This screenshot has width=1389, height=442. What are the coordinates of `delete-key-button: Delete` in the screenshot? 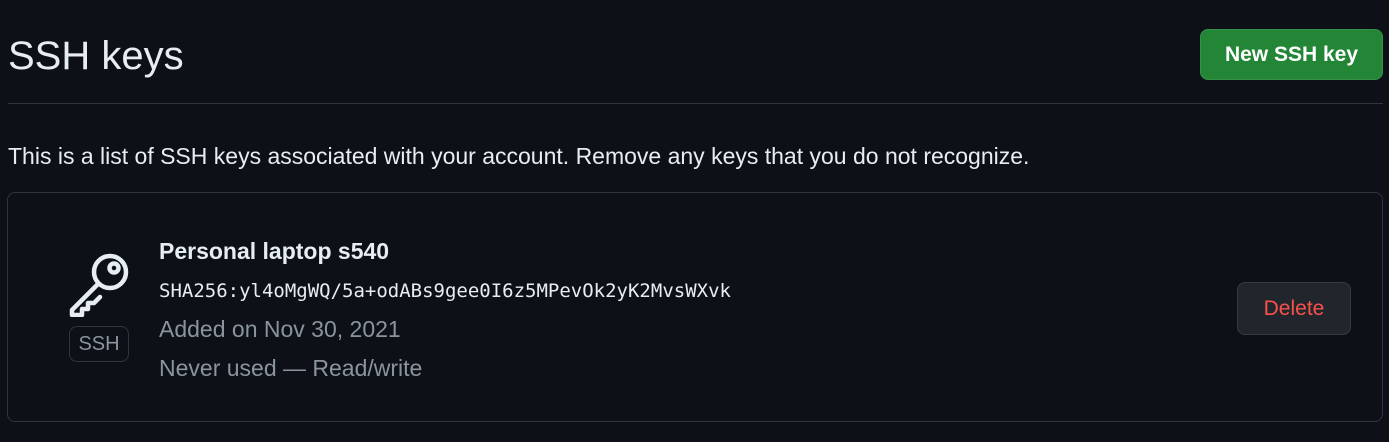 It's located at (1294, 308).